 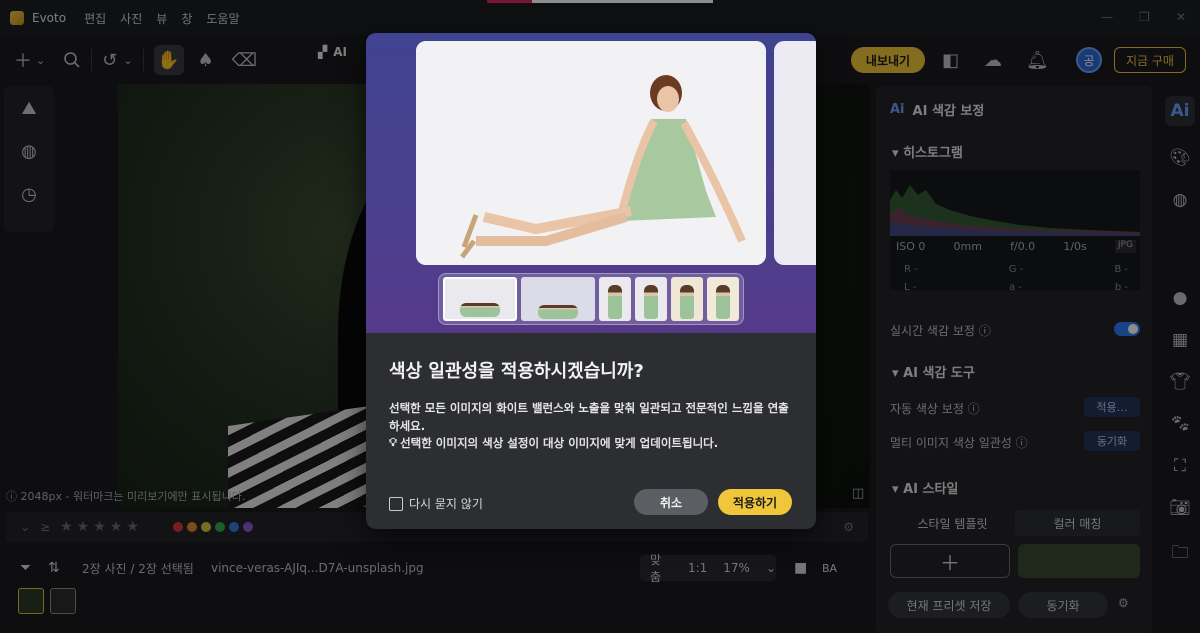 I want to click on image-thumbnail-strip, so click(x=591, y=299).